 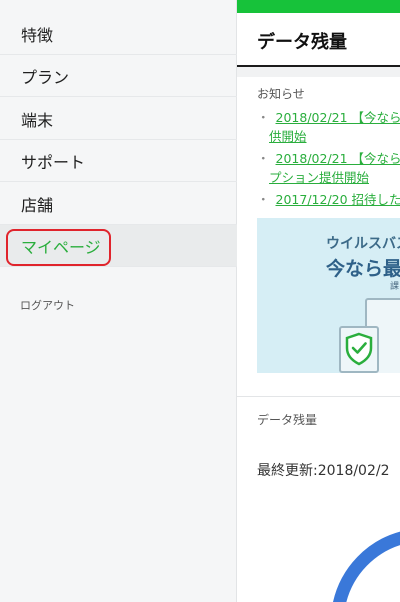 What do you see at coordinates (37, 205) in the screenshot?
I see `sidebar-item-label: 店舗` at bounding box center [37, 205].